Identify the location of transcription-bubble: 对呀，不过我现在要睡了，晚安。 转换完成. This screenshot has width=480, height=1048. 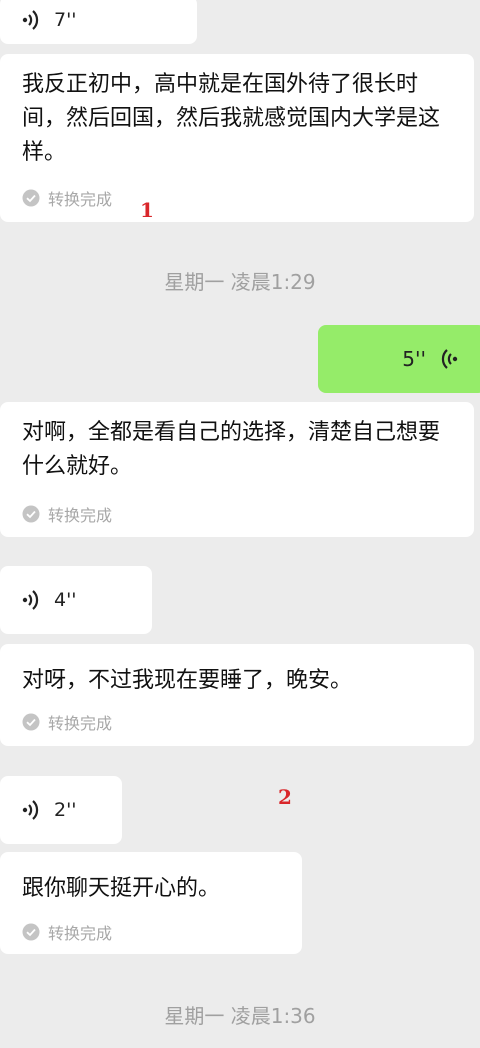
(237, 695).